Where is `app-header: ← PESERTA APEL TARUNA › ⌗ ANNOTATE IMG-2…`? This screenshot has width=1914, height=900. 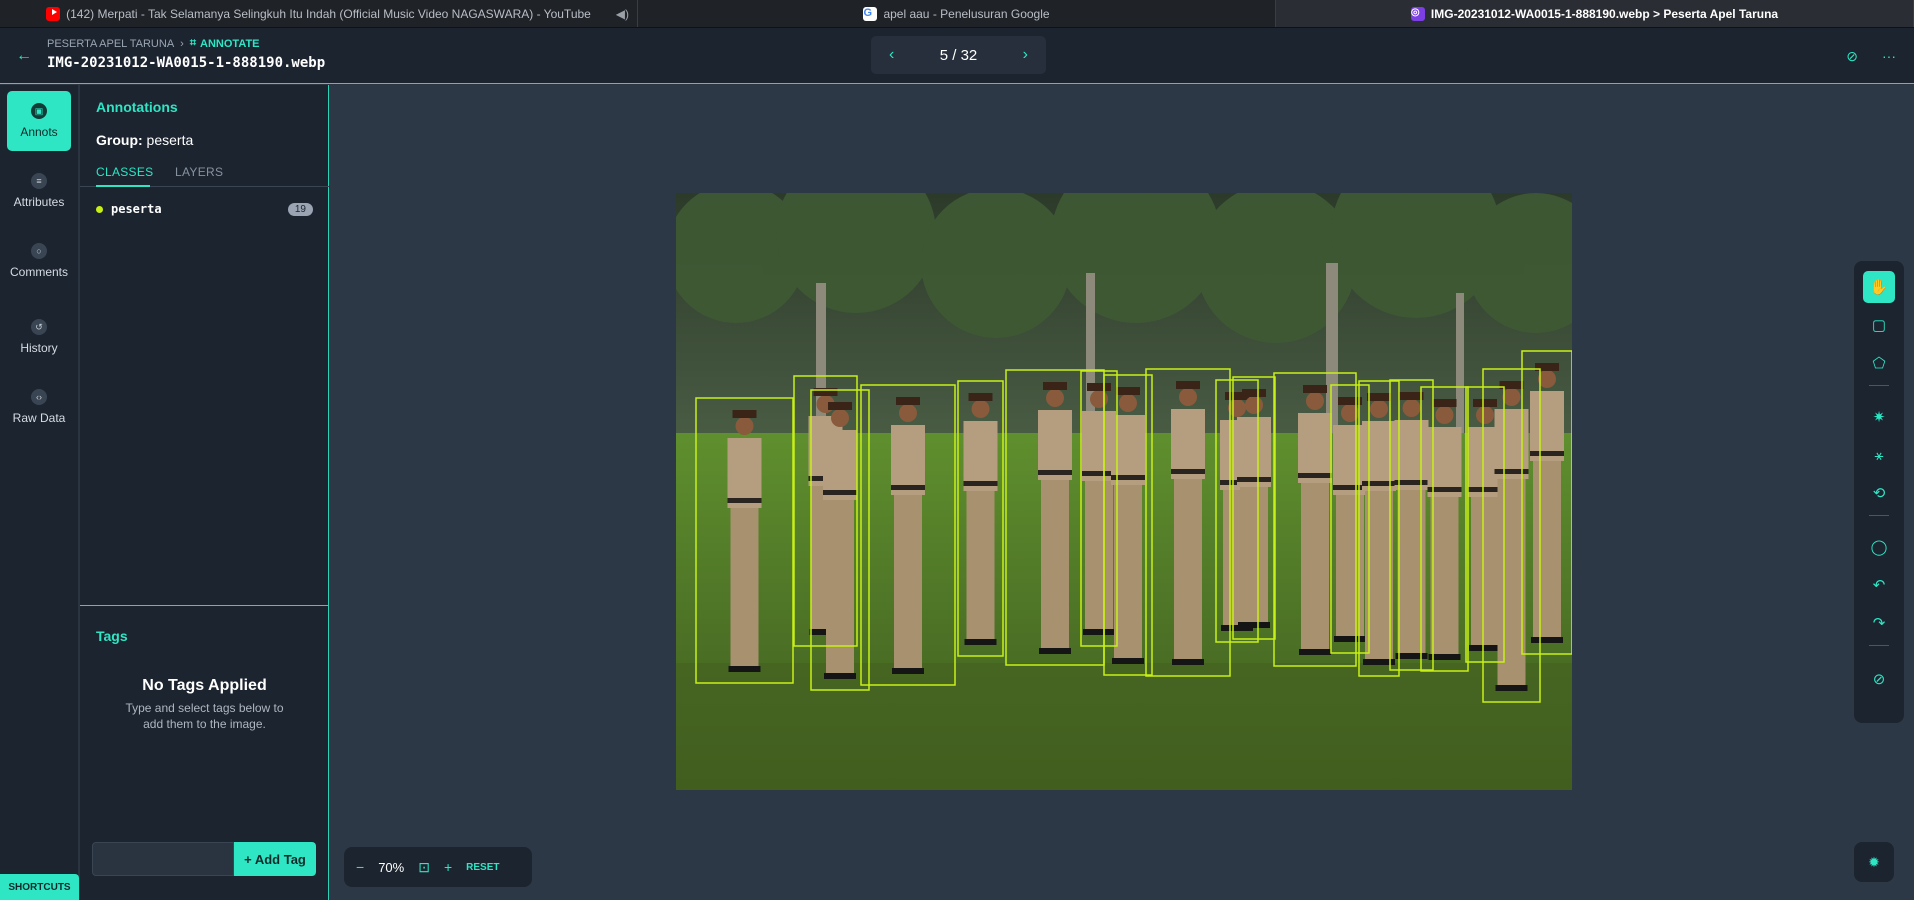 app-header: ← PESERTA APEL TARUNA › ⌗ ANNOTATE IMG-2… is located at coordinates (957, 56).